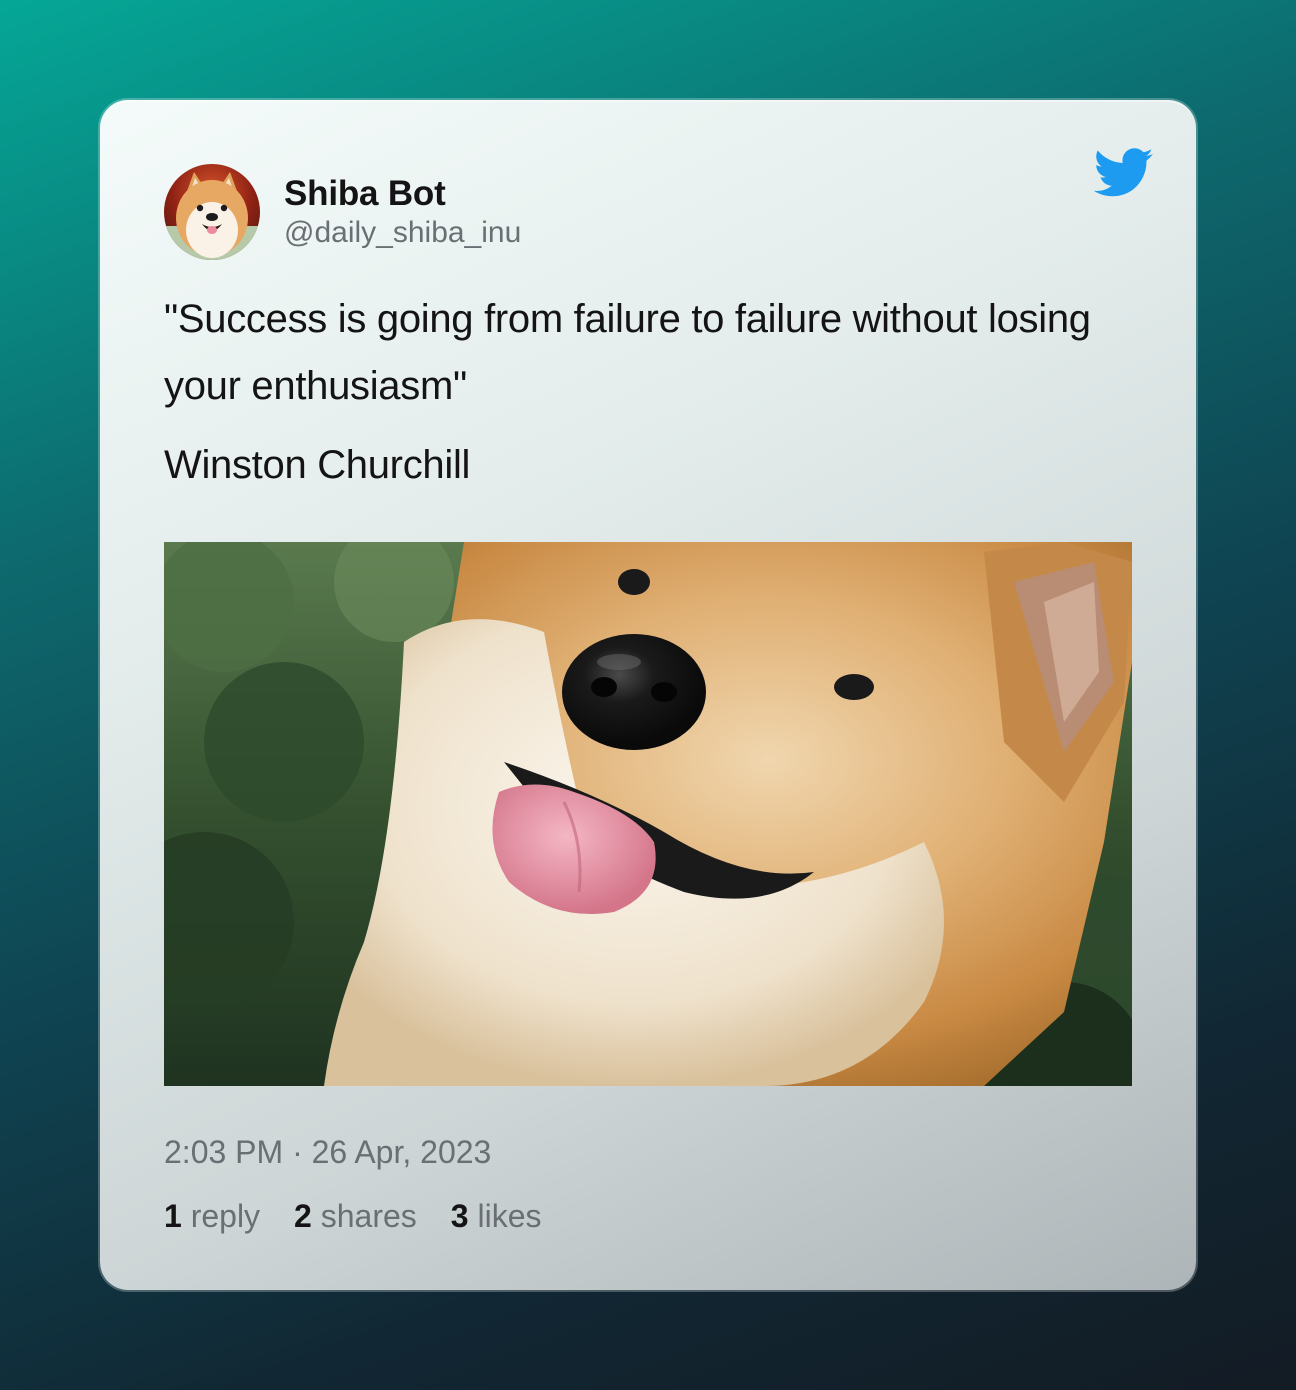 The image size is (1296, 1390). What do you see at coordinates (173, 1216) in the screenshot?
I see `replies-count: 1` at bounding box center [173, 1216].